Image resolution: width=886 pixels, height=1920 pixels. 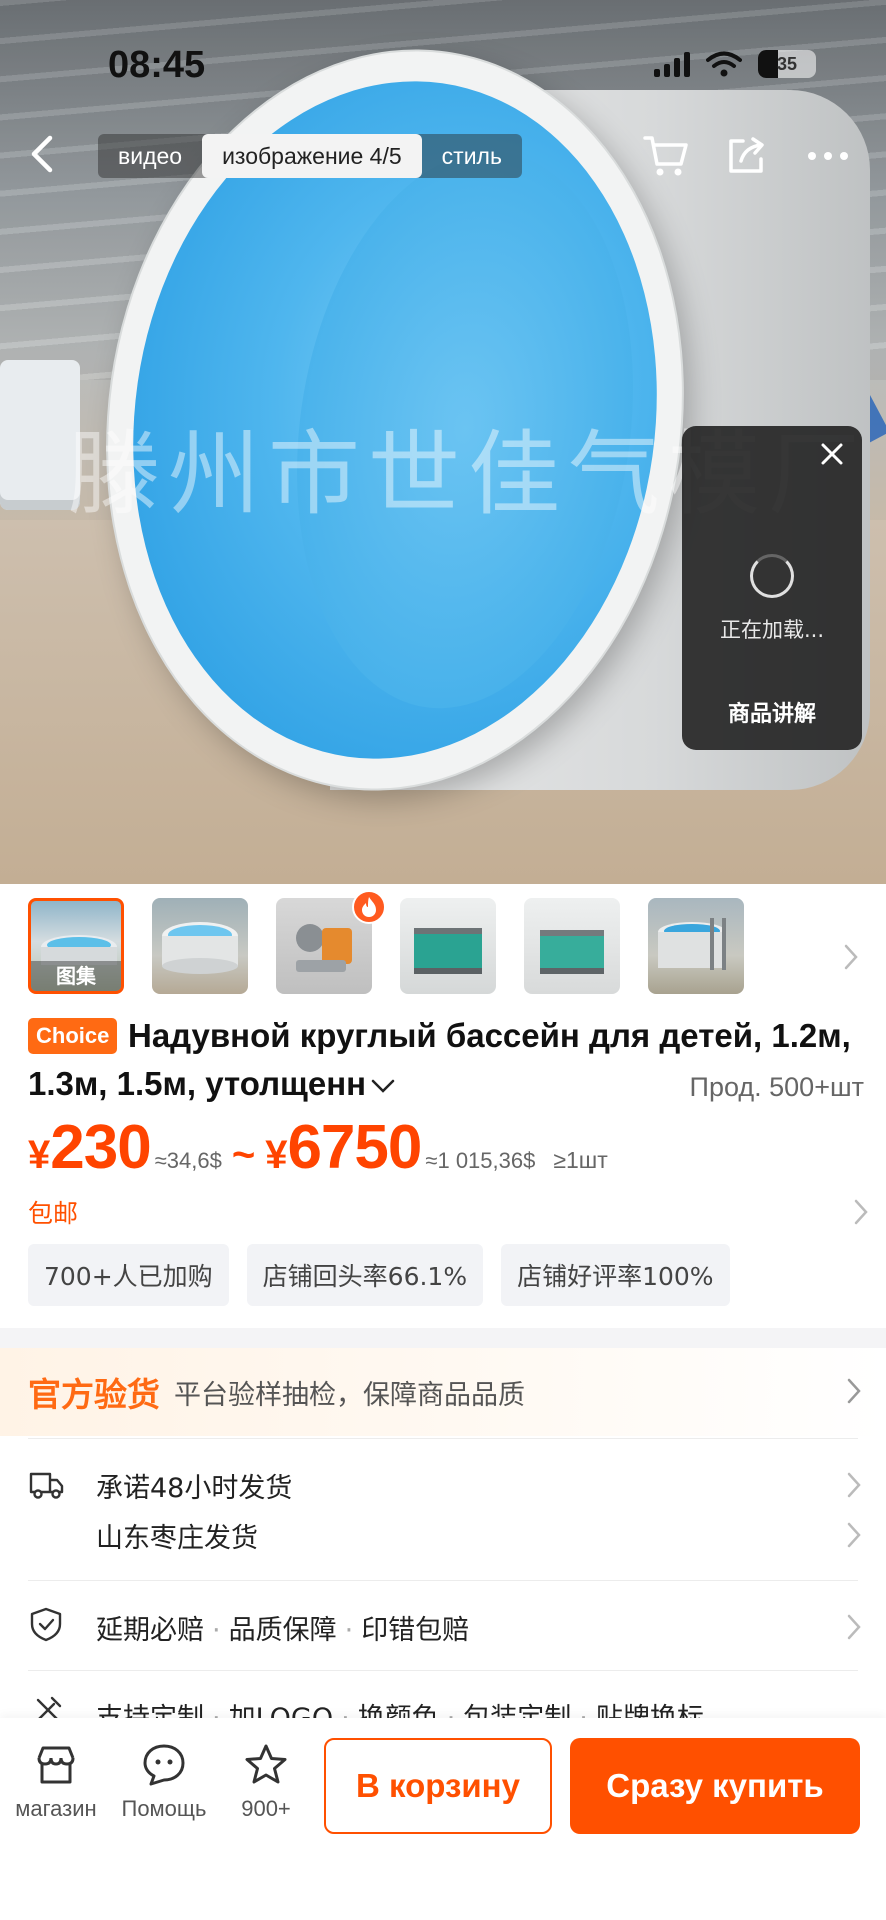 I want to click on cart-button, so click(x=666, y=156).